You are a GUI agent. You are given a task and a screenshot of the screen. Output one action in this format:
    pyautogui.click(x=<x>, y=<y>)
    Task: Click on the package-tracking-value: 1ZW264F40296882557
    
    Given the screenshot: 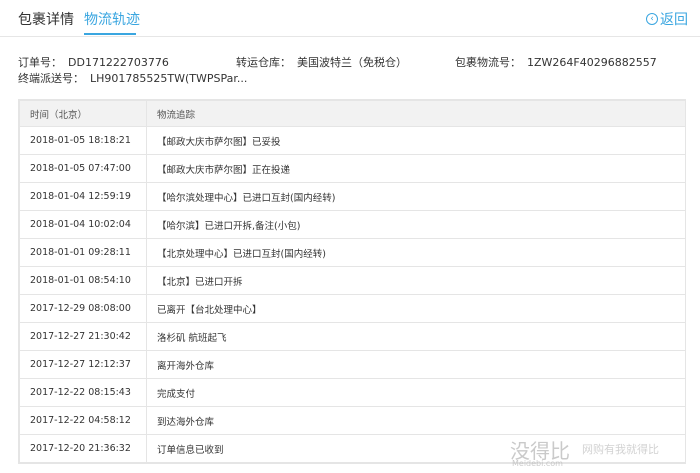 What is the action you would take?
    pyautogui.click(x=592, y=62)
    